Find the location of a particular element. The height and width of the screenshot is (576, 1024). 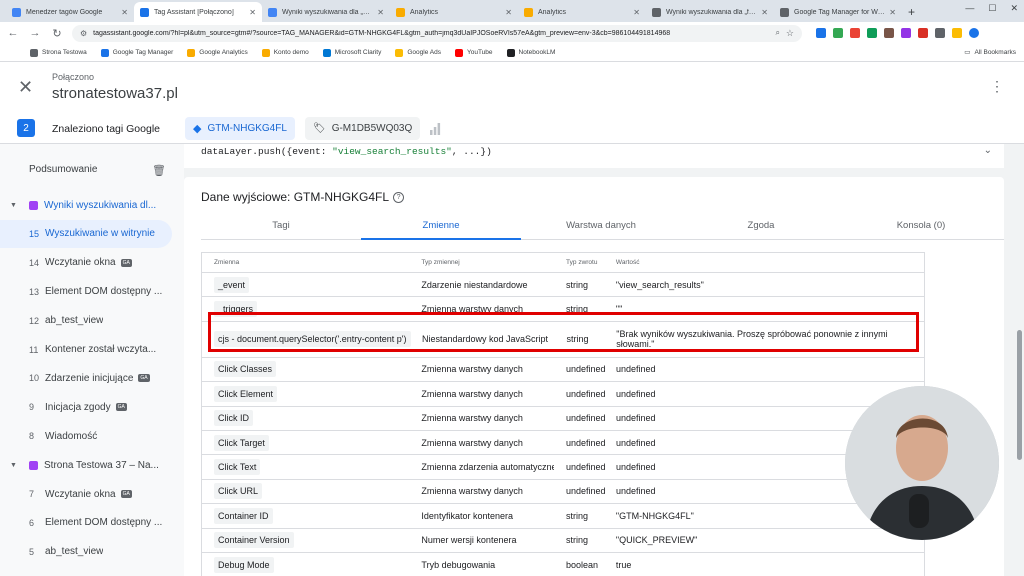

sidebar-event-item: 5 ab_test_view is located at coordinates (92, 552).